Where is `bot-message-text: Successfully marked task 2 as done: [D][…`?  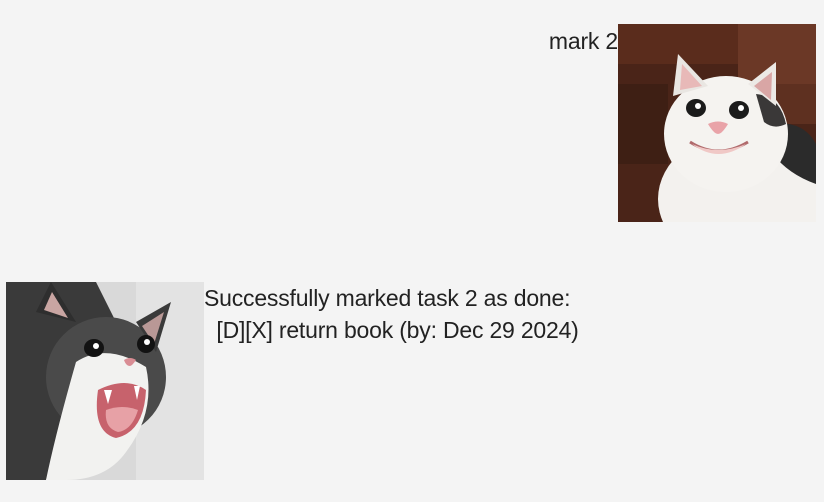
bot-message-text: Successfully marked task 2 as done: [D][… is located at coordinates (391, 314).